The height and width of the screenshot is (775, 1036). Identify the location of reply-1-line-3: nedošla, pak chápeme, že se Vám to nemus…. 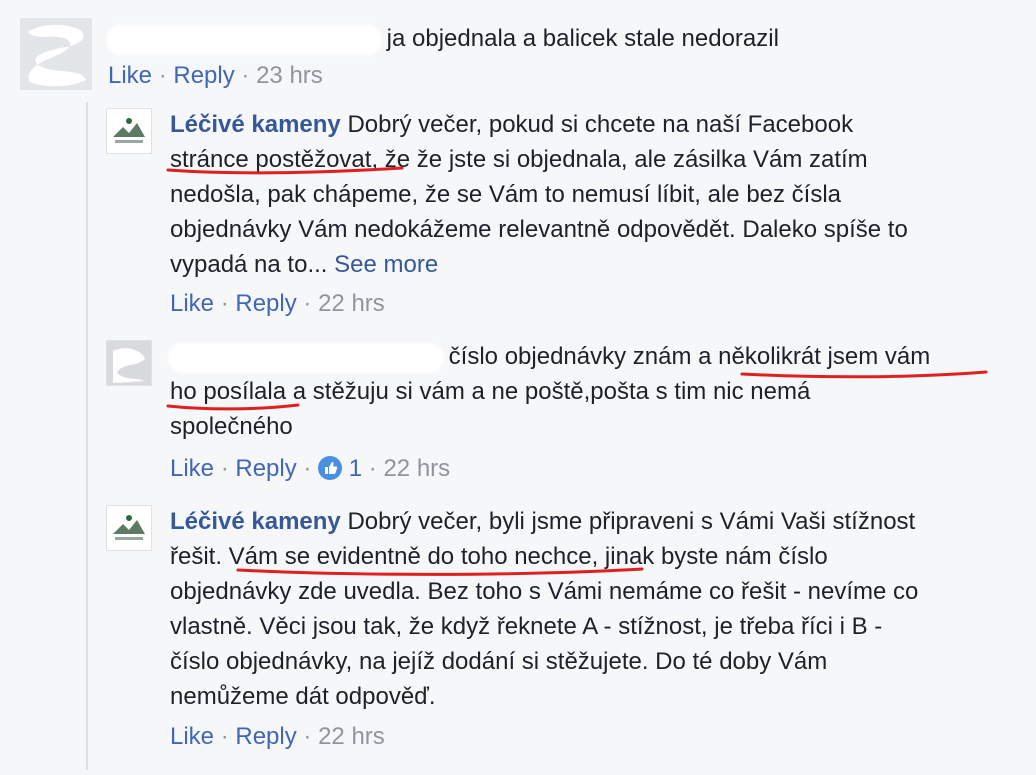
(506, 194).